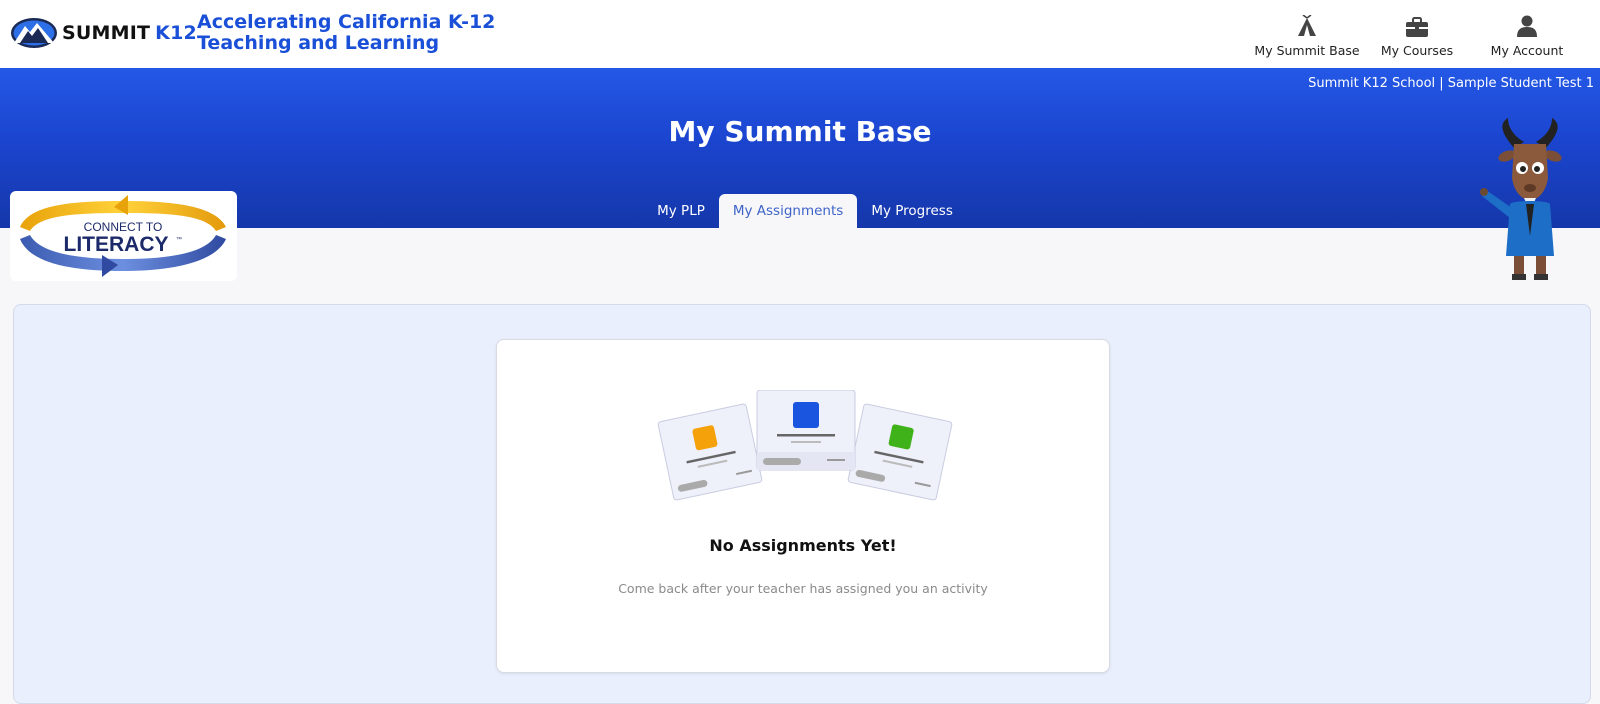 This screenshot has width=1600, height=704. What do you see at coordinates (179, 239) in the screenshot?
I see `svg-text: ™` at bounding box center [179, 239].